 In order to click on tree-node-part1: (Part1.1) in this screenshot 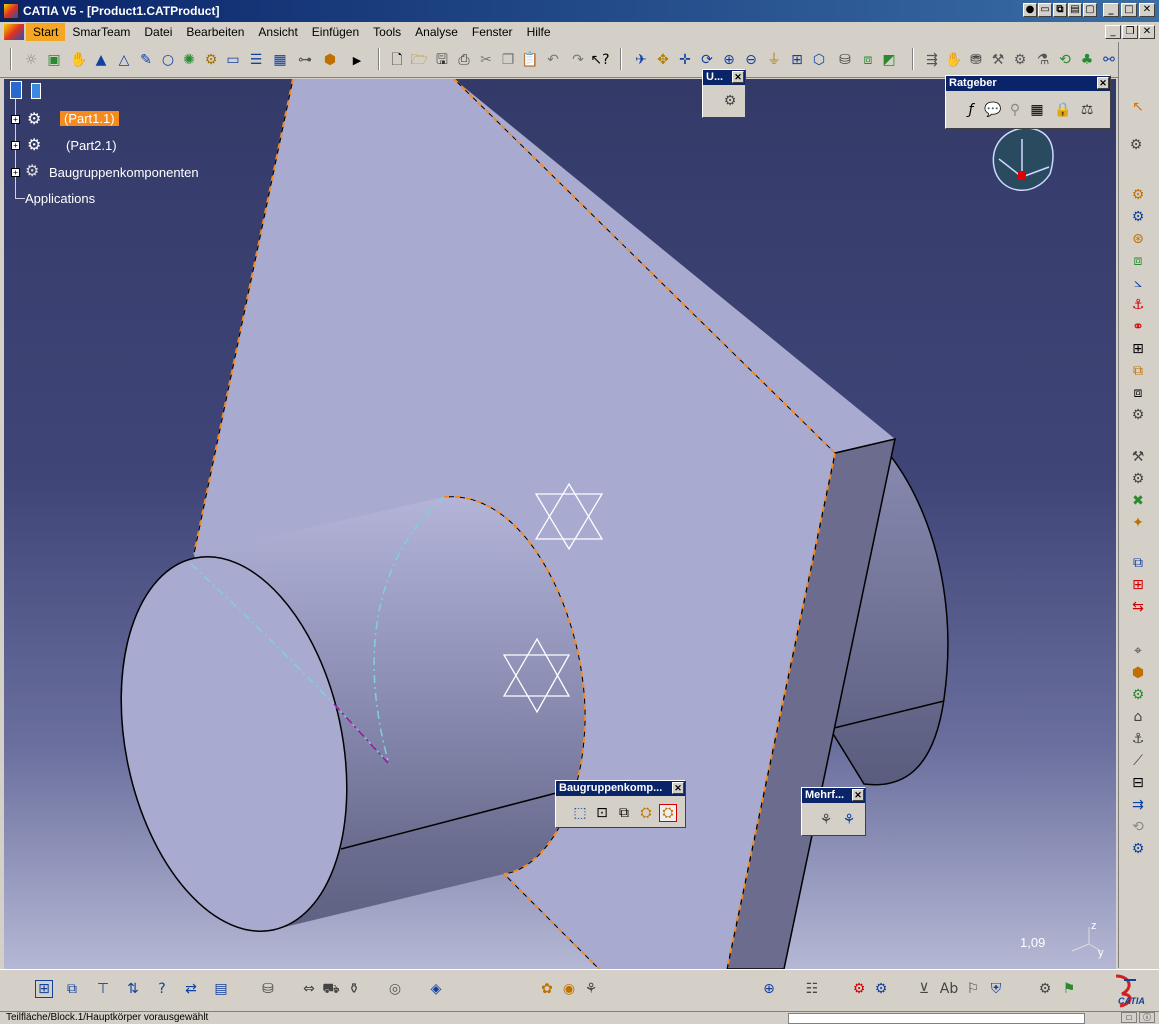, I will do `click(89, 118)`.